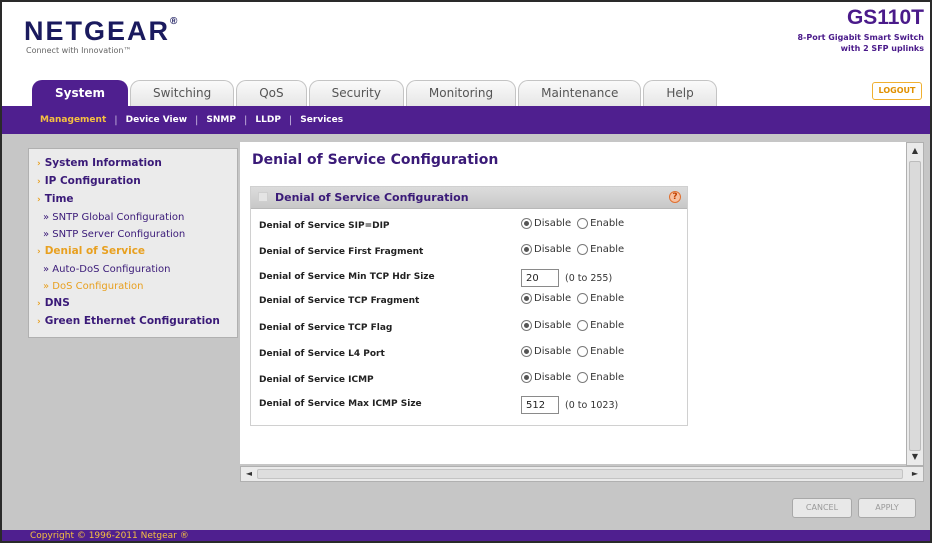 Image resolution: width=932 pixels, height=543 pixels. I want to click on collapse-icon, so click(263, 197).